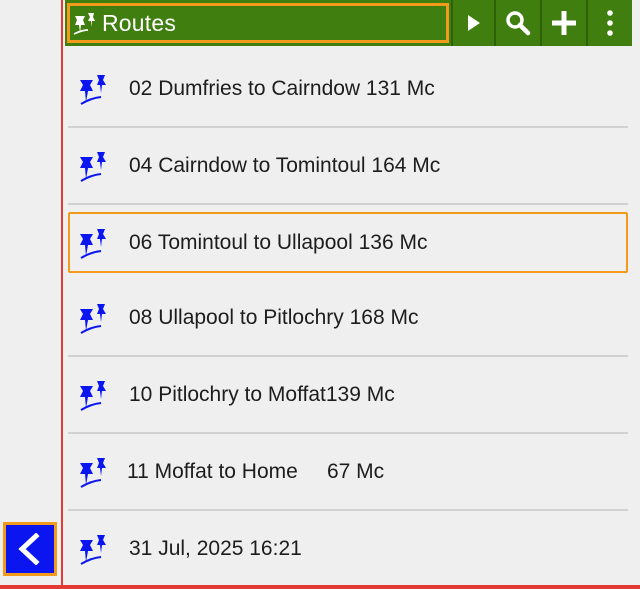 The height and width of the screenshot is (589, 640). I want to click on search-icon, so click(518, 23).